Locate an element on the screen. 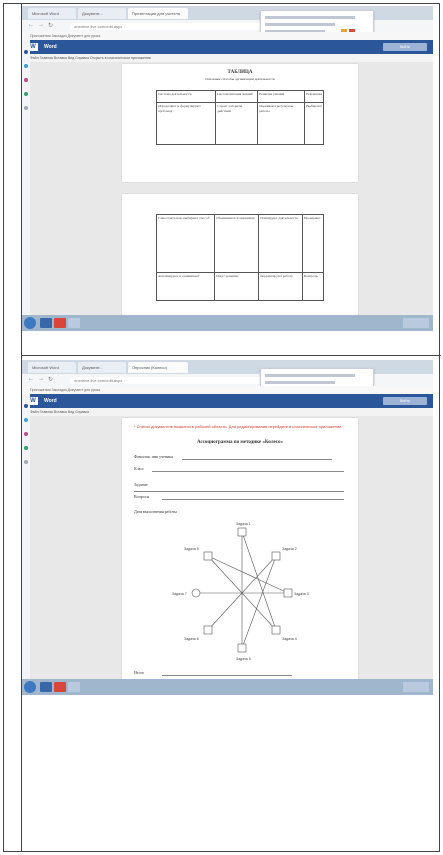  diagram-label: Задача 3 is located at coordinates (301, 594).